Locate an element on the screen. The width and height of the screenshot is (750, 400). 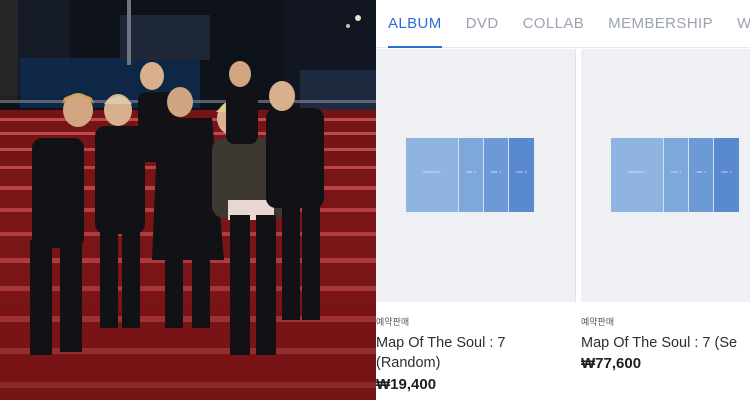
product-name-line1: Map Of The Soul : 7 (Se is located at coordinates (659, 343).